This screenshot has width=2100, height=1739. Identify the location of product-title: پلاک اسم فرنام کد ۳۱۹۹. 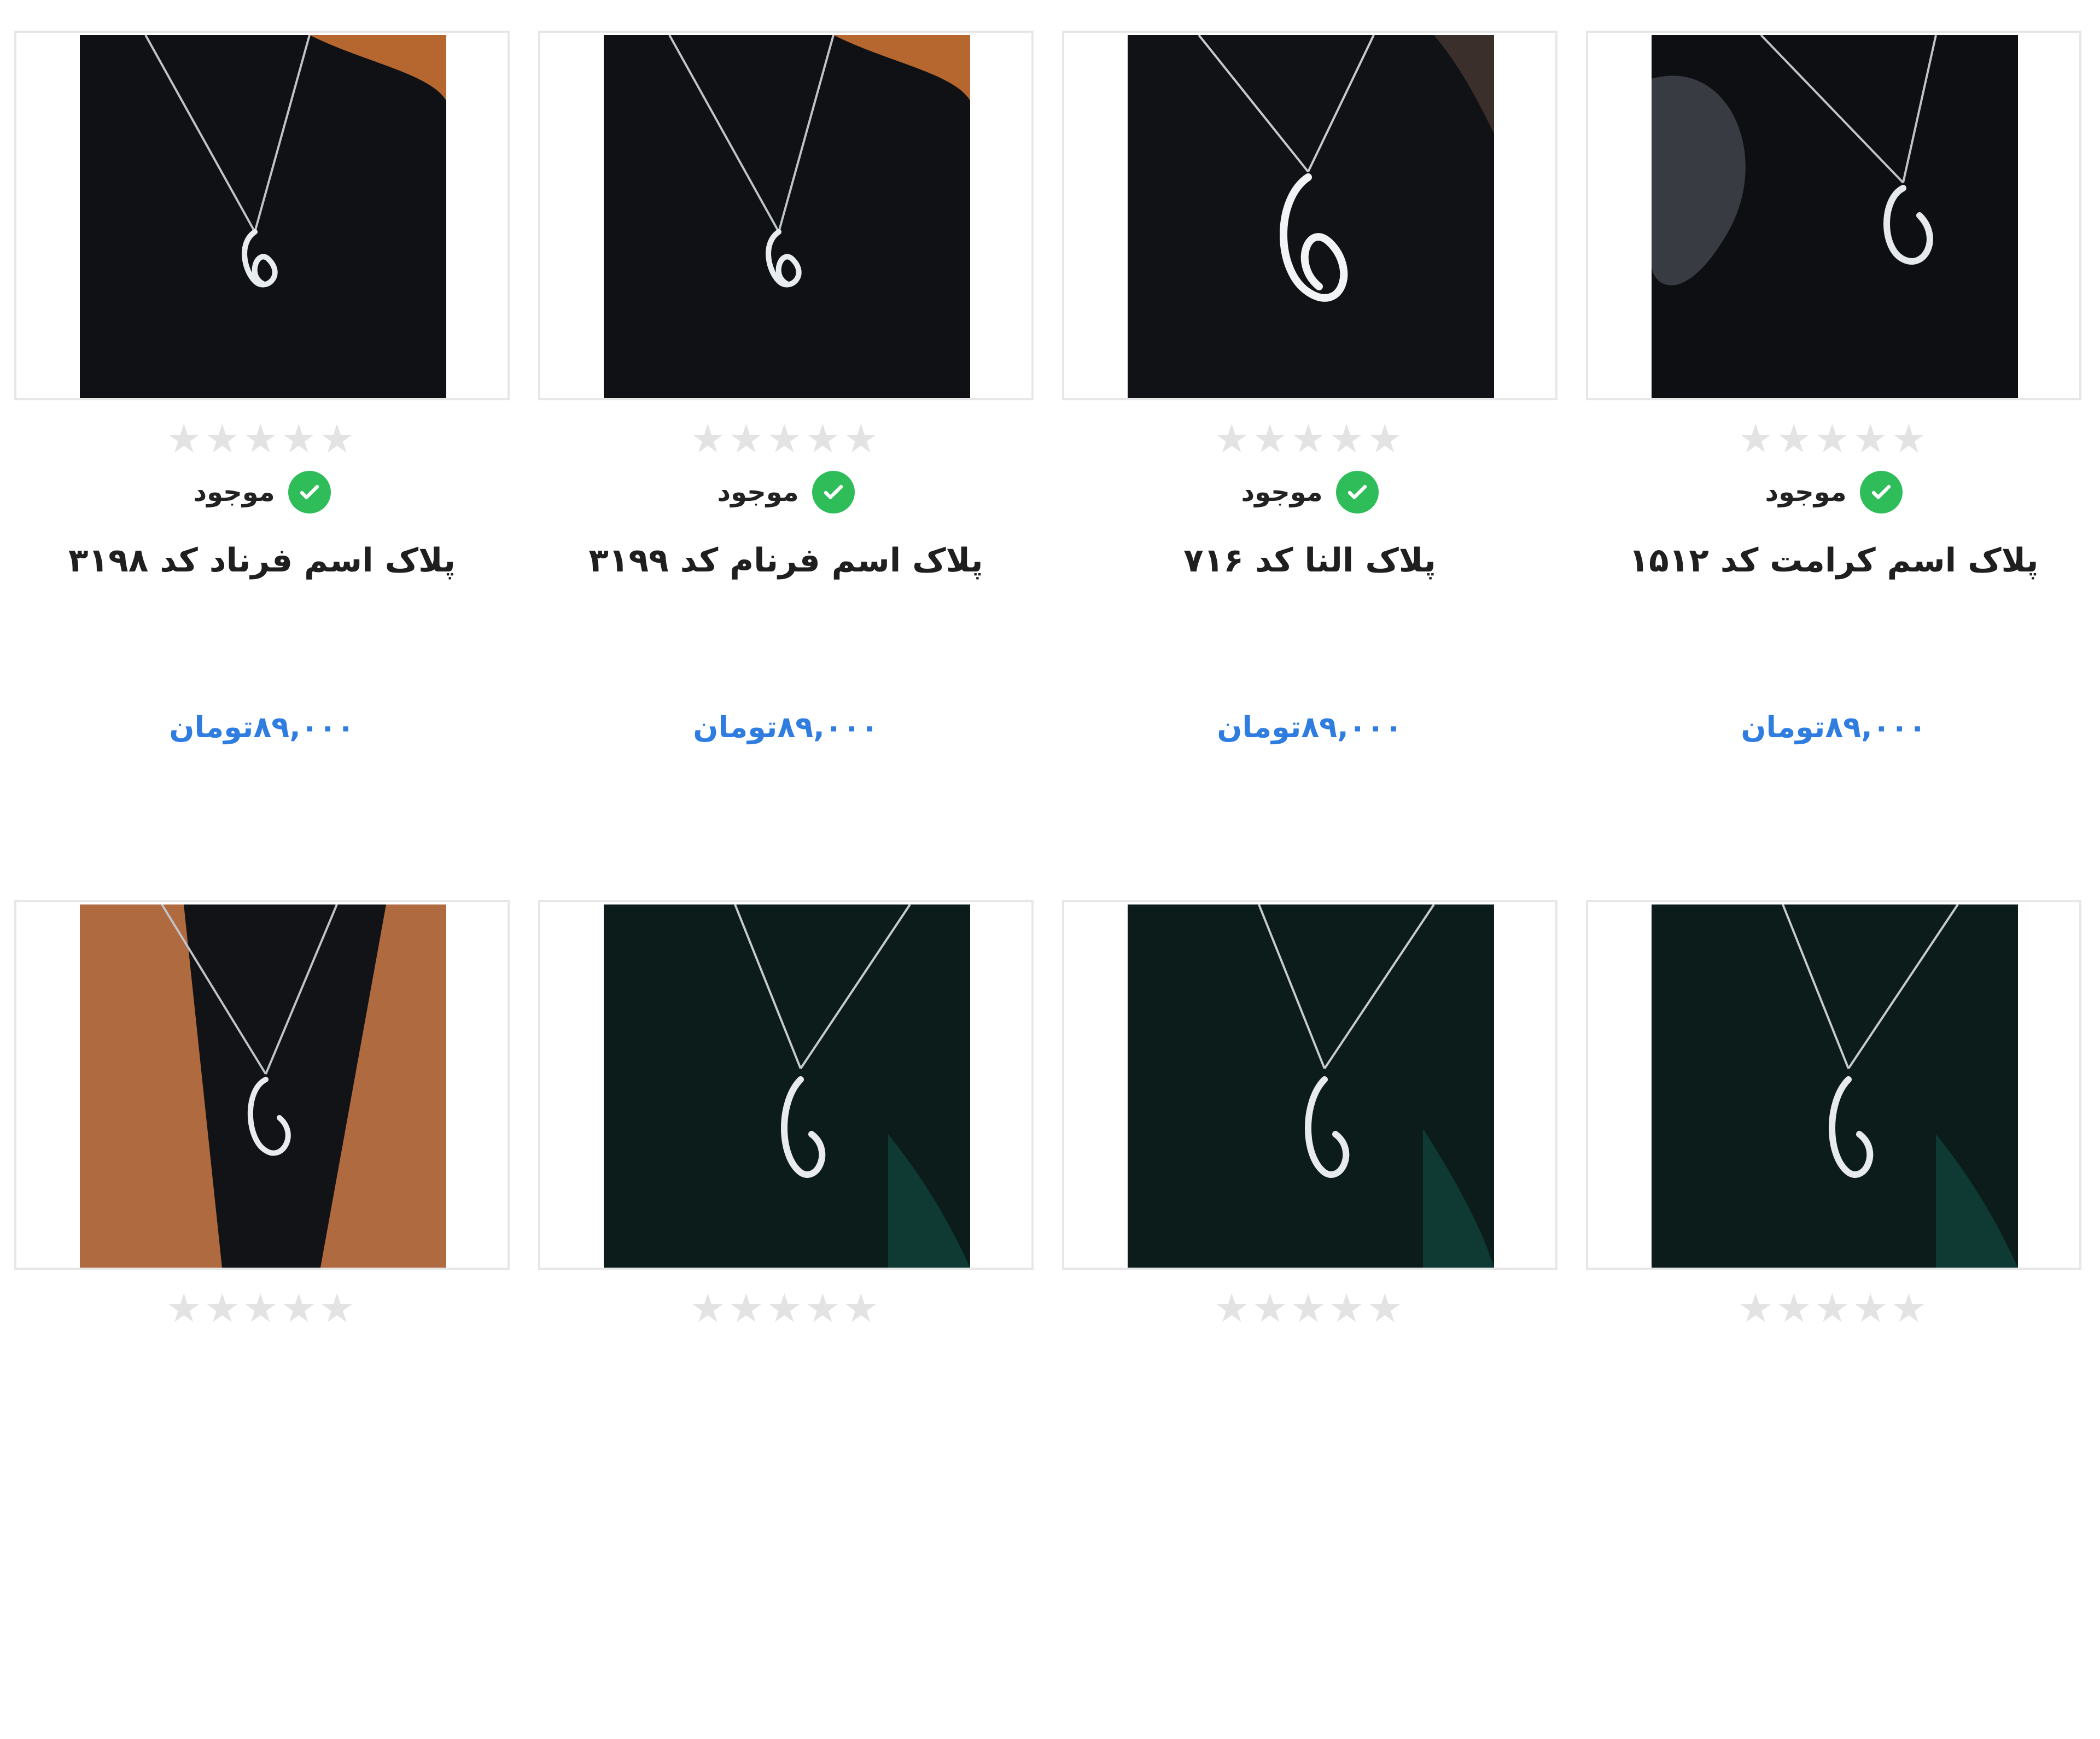
(786, 560).